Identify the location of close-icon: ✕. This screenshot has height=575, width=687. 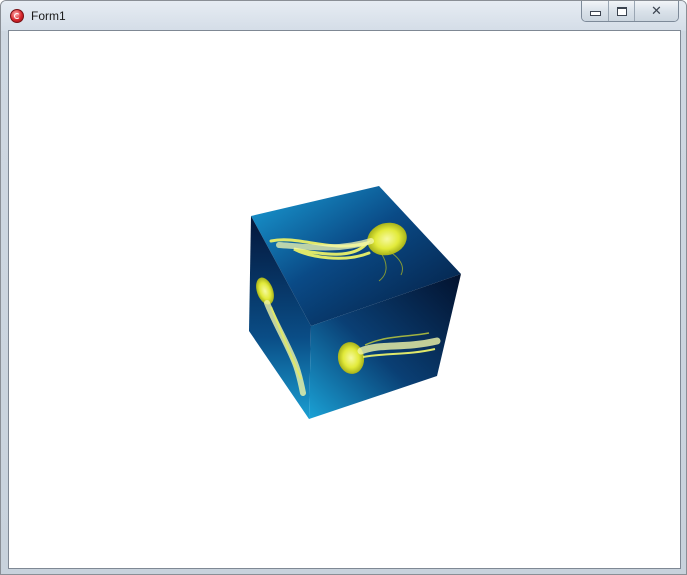
(656, 11).